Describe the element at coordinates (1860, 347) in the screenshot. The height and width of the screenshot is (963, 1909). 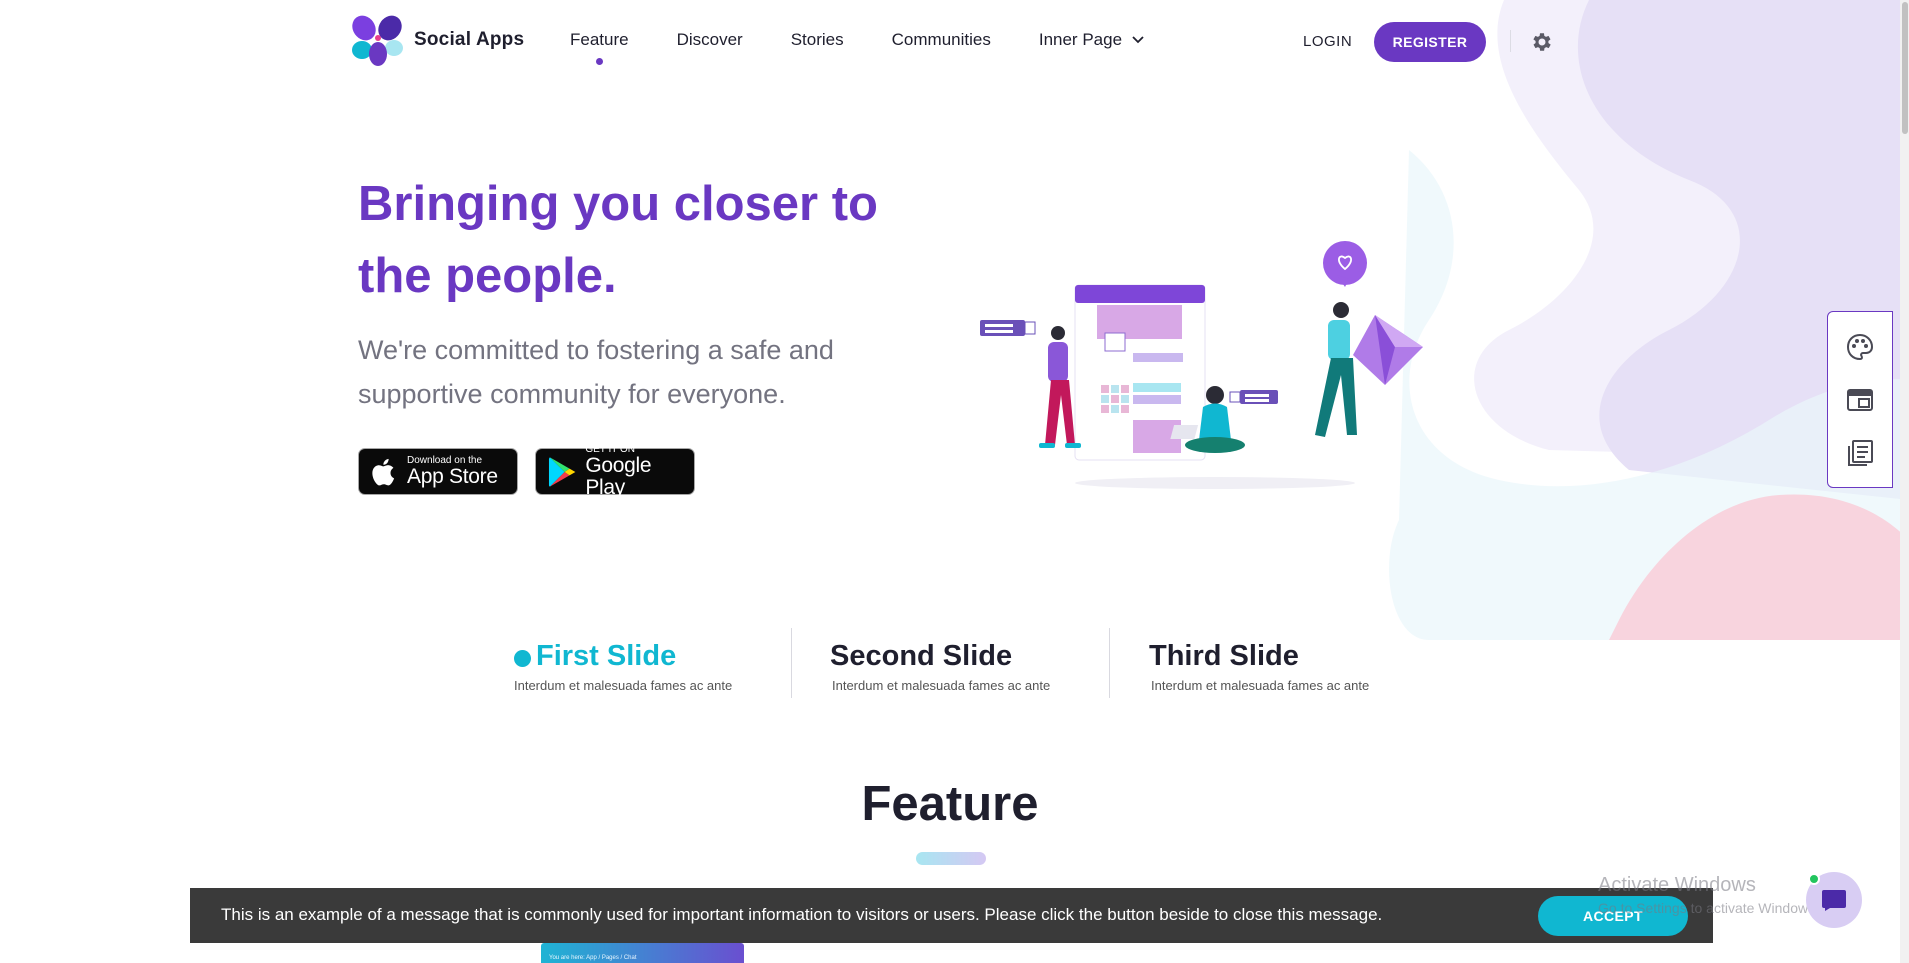
I see `palette-icon` at that location.